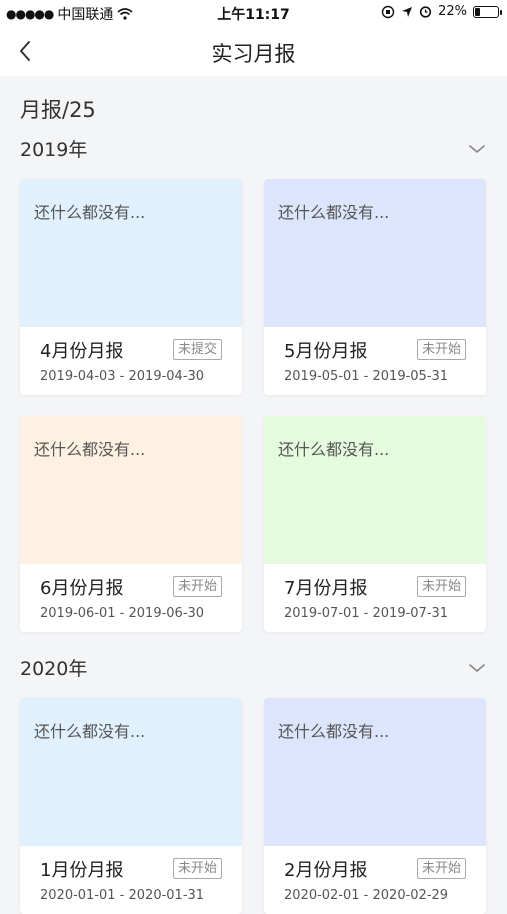 This screenshot has width=507, height=914. I want to click on report-card: 还什么都没有... 4月份月报 未提交 2019-04-03 - 2019-04-30, so click(131, 287).